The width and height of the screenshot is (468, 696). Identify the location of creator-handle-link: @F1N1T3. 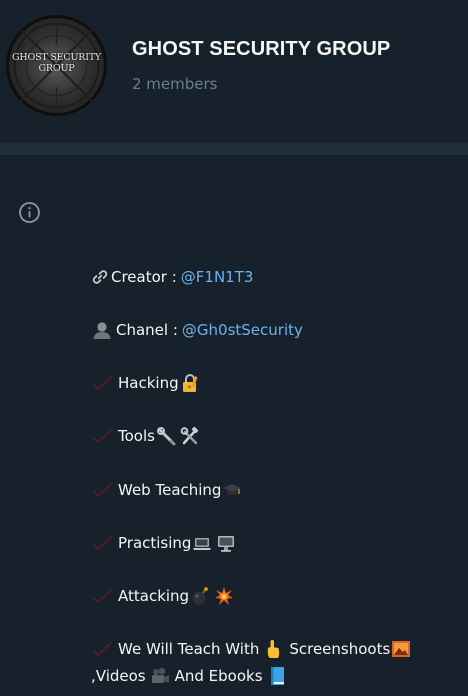
(217, 277).